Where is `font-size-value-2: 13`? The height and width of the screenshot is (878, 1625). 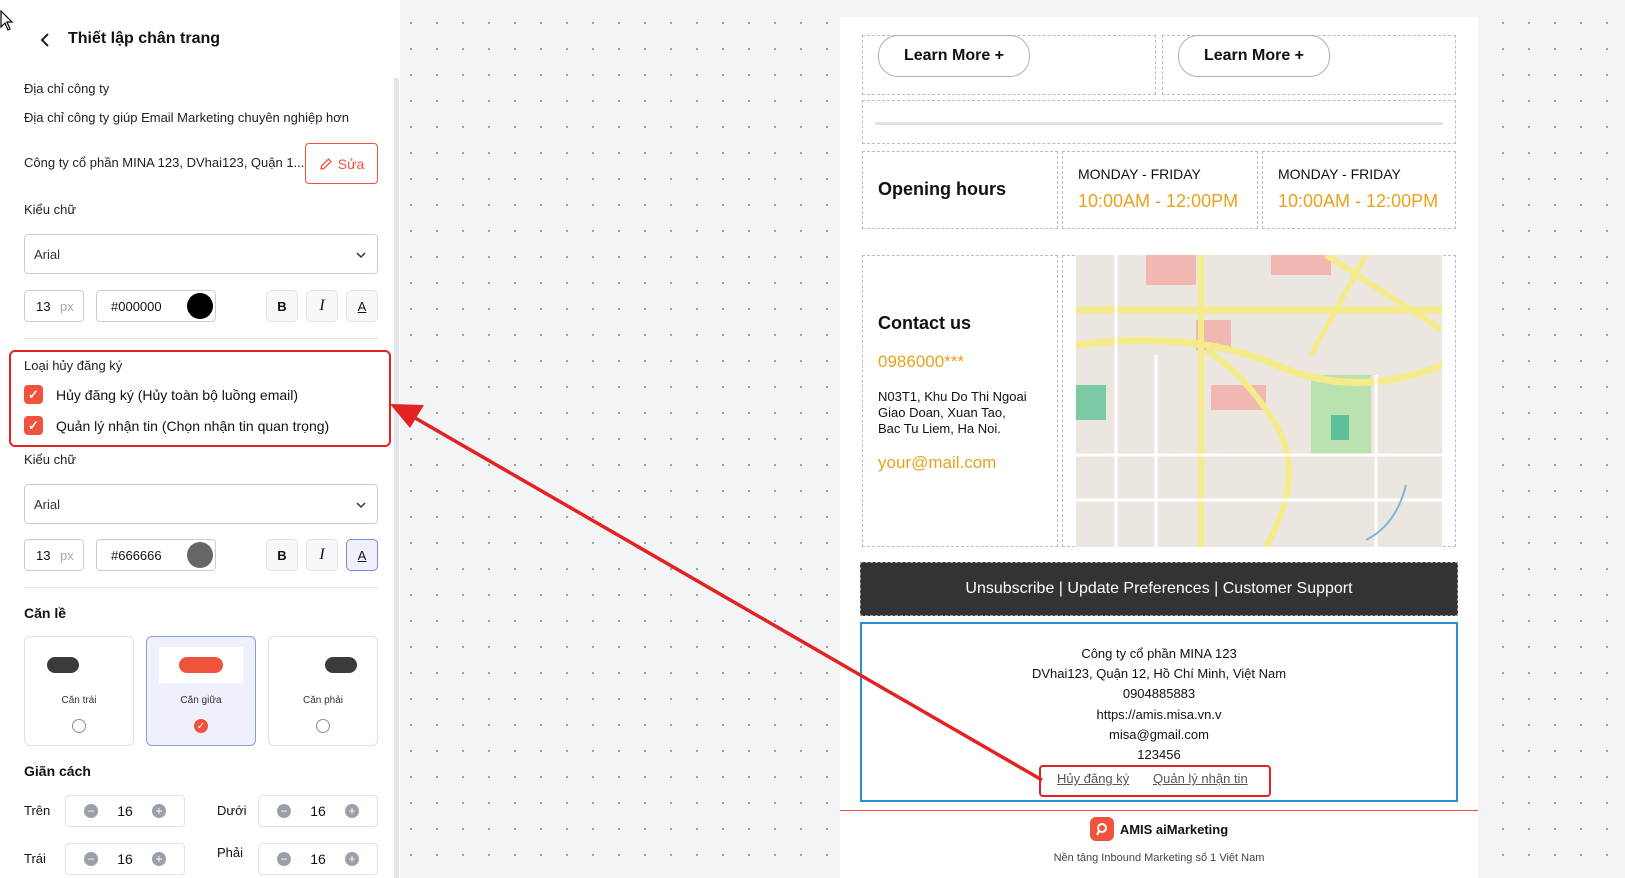 font-size-value-2: 13 is located at coordinates (43, 555).